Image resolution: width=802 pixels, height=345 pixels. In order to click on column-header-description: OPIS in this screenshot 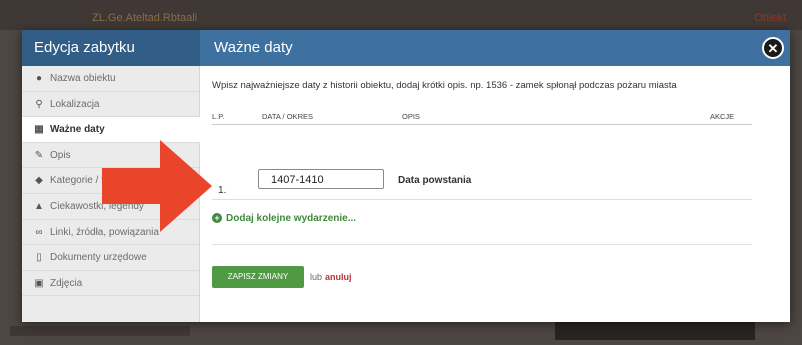, I will do `click(411, 116)`.